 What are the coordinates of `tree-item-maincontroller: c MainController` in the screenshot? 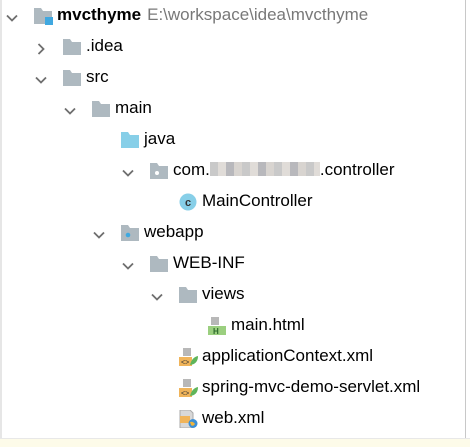 It's located at (232, 201).